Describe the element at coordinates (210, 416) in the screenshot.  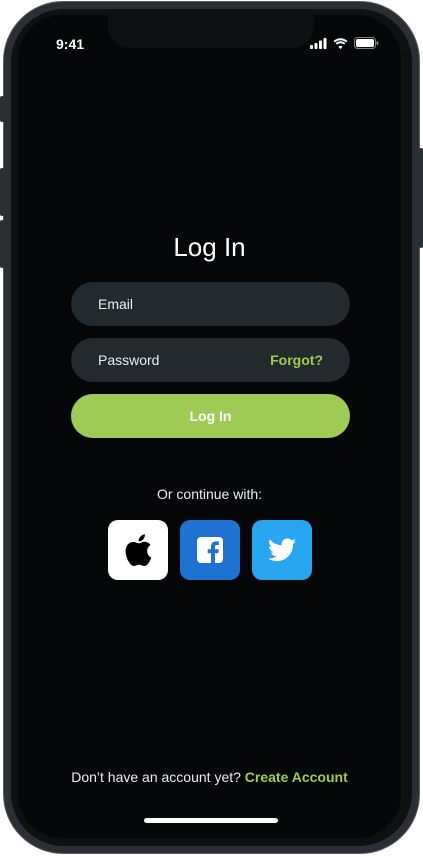
I see `login-button: Log In` at that location.